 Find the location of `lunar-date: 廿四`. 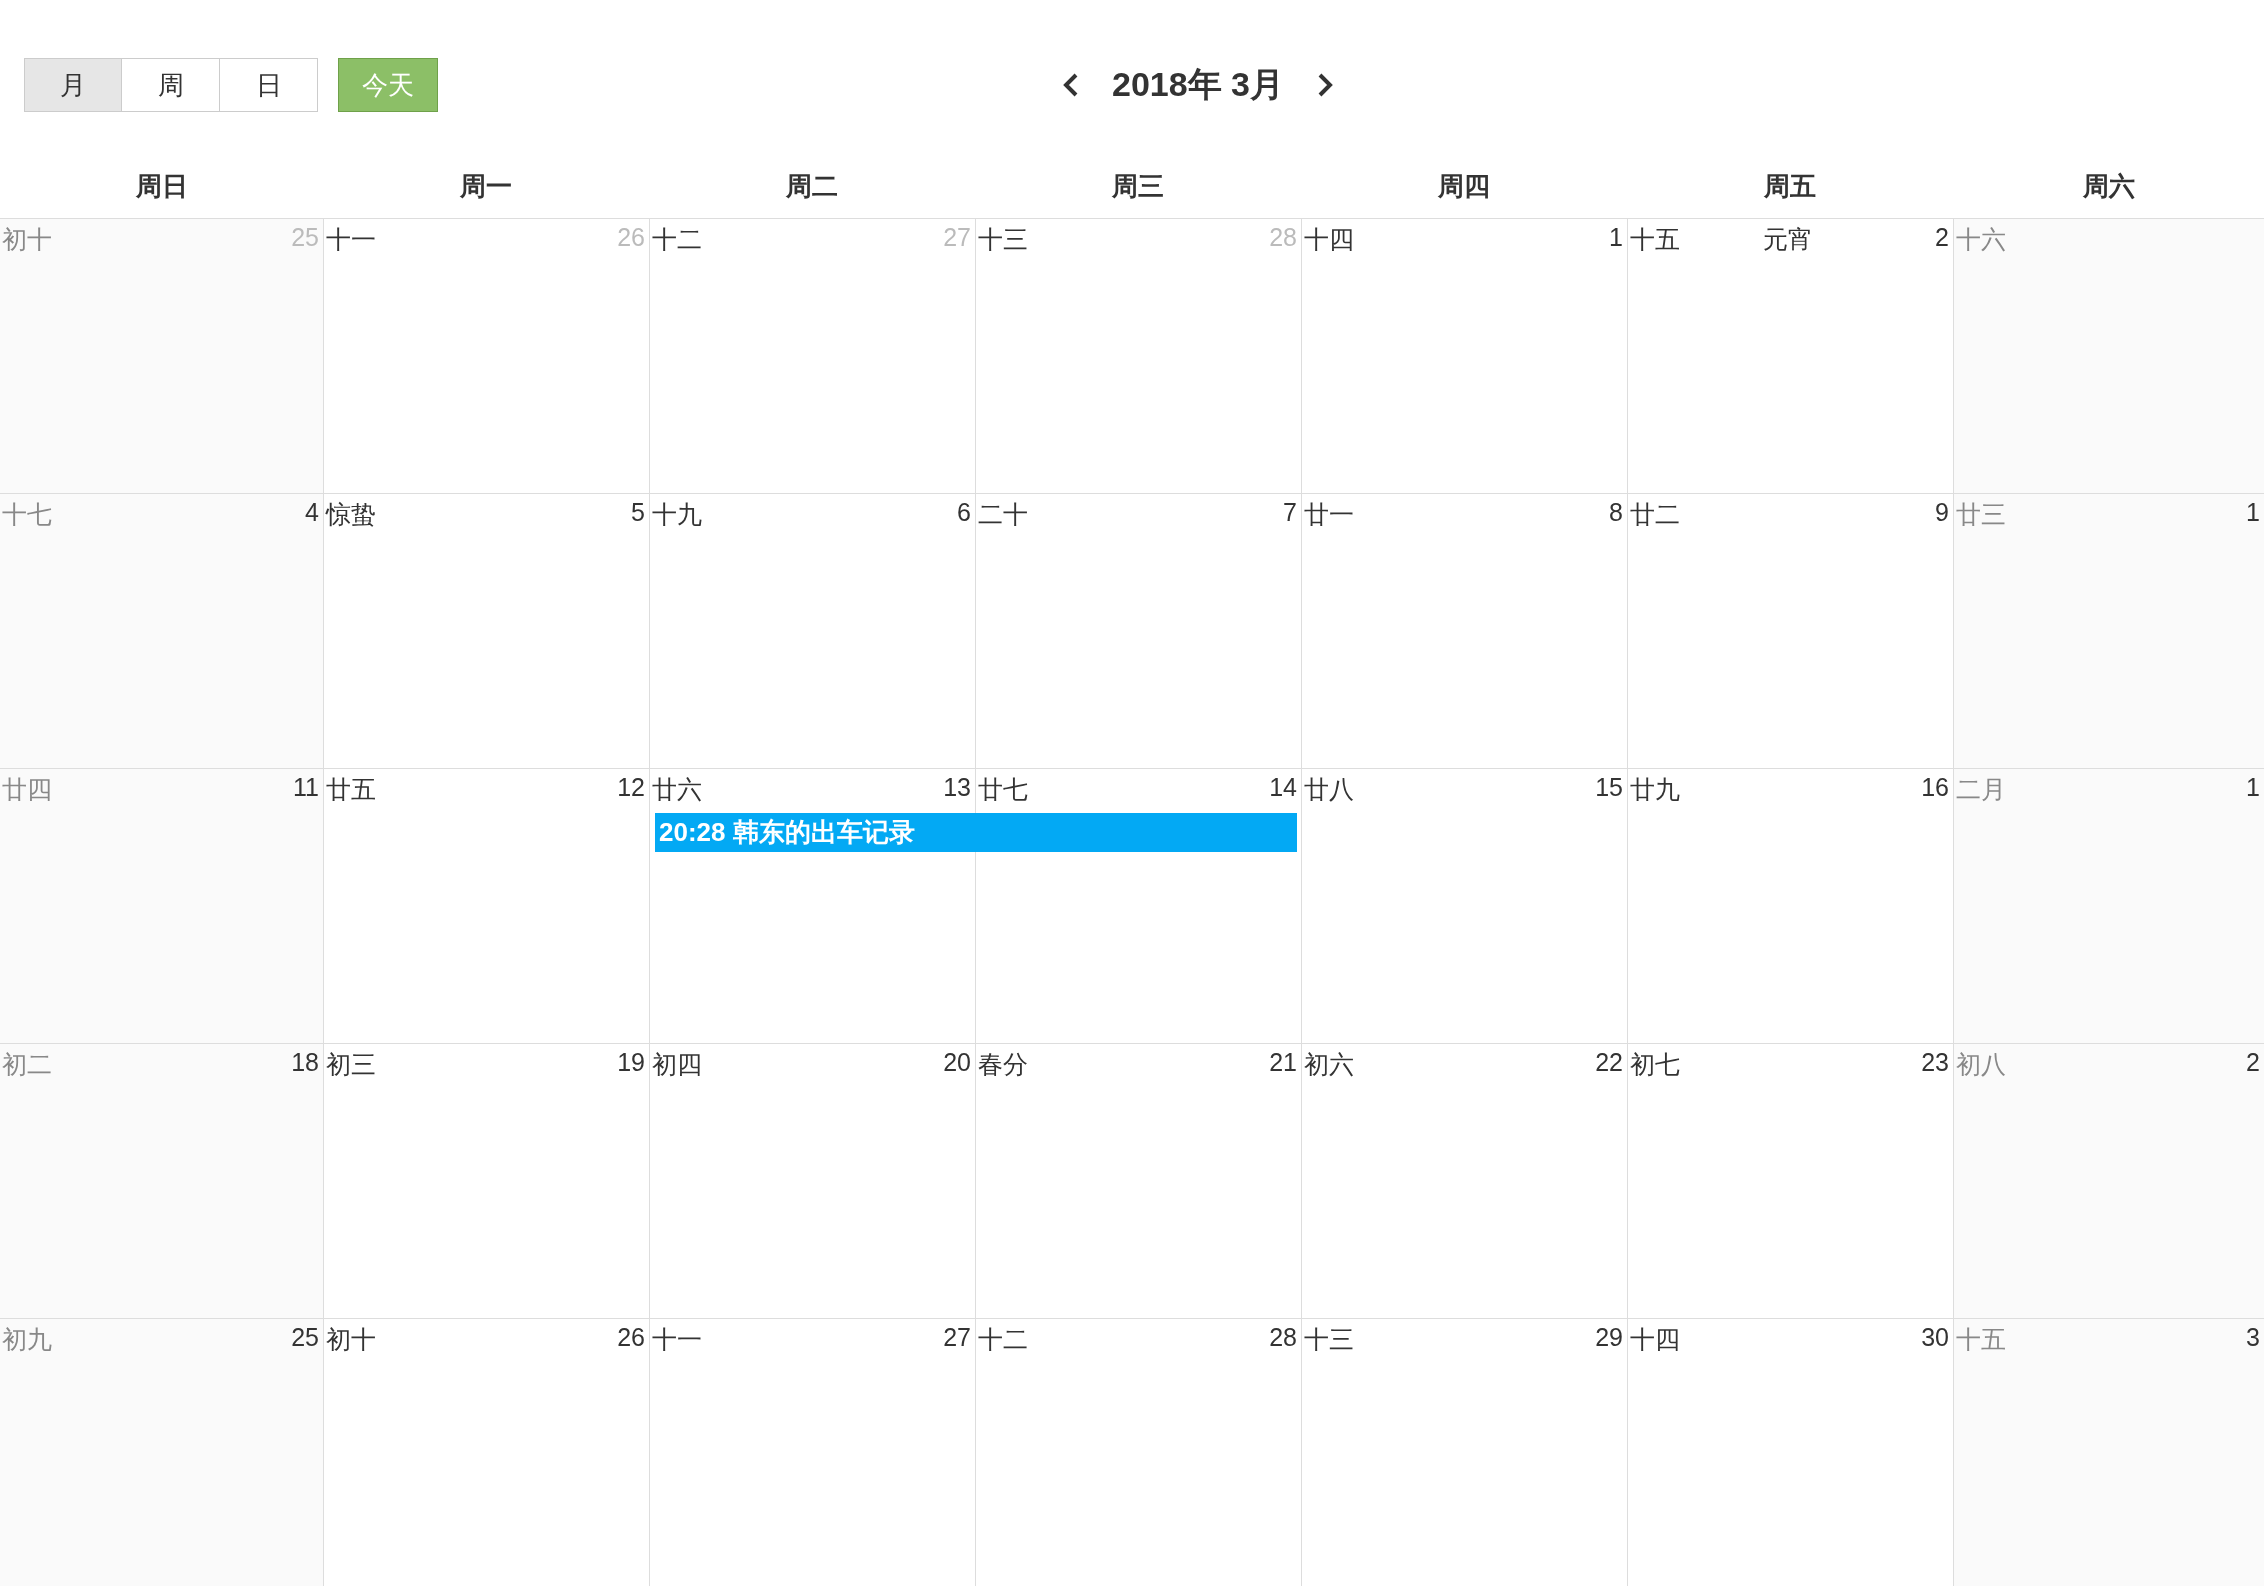

lunar-date: 廿四 is located at coordinates (27, 789).